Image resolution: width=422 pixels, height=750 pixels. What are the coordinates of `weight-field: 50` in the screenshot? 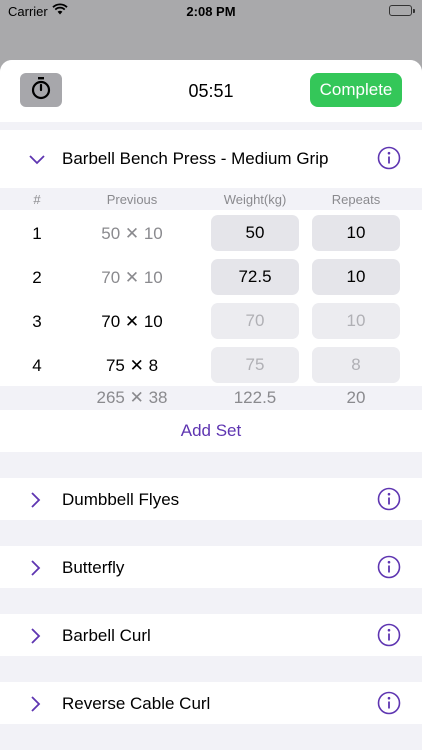 It's located at (255, 233).